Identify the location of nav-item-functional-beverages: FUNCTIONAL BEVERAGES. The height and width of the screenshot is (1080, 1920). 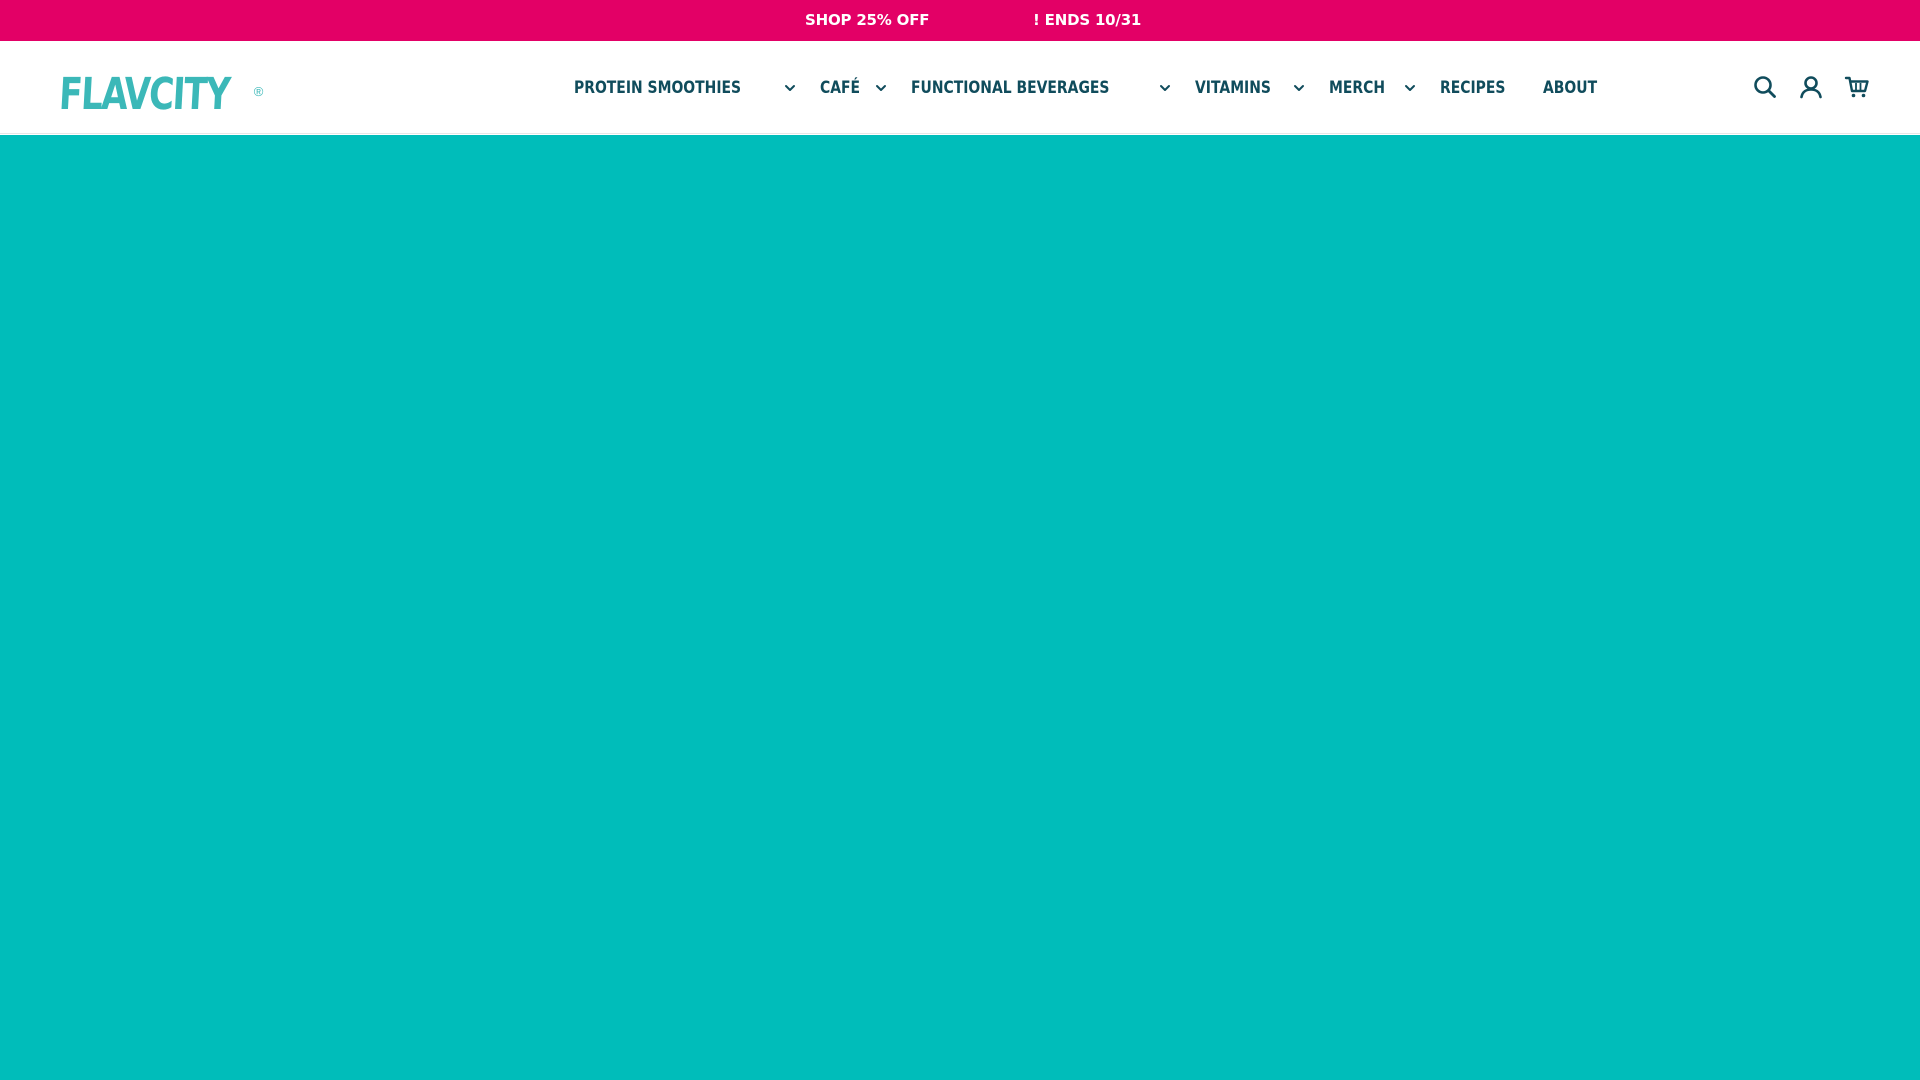
(1041, 88).